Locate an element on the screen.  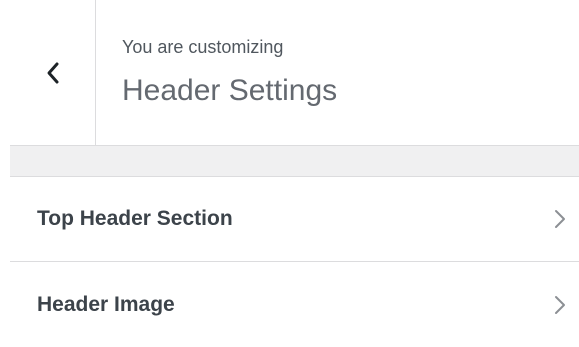
section-label: Header Image is located at coordinates (106, 304).